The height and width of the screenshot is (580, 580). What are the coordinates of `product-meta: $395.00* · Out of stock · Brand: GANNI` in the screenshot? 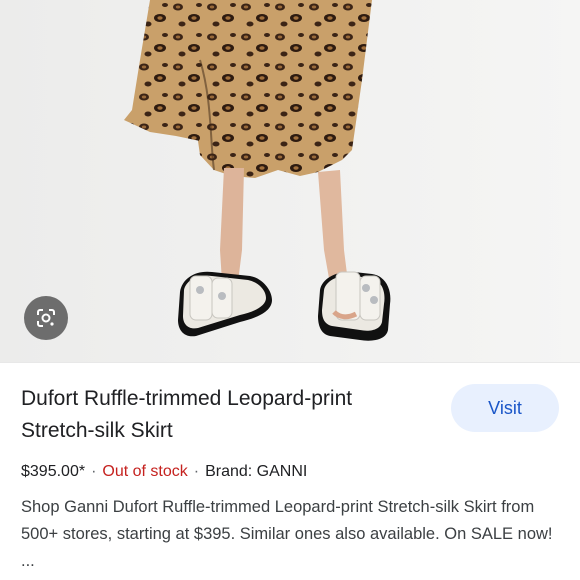 It's located at (164, 472).